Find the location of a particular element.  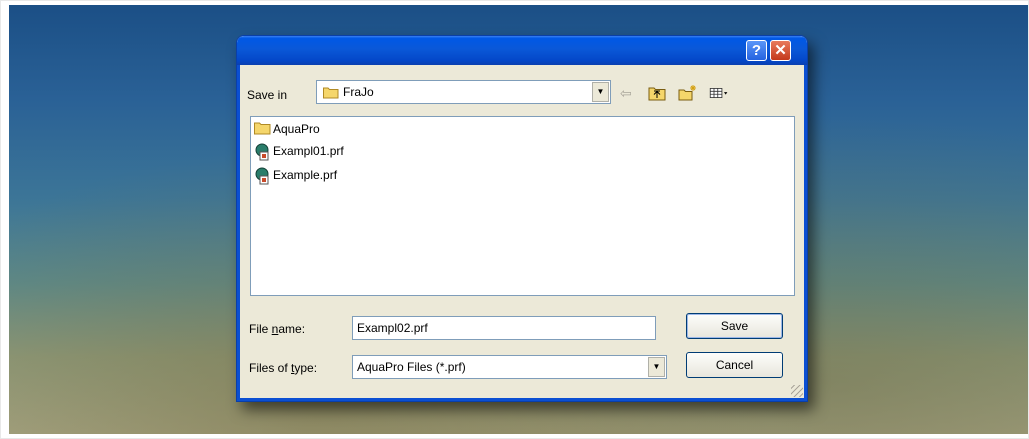

file-name-input is located at coordinates (504, 328).